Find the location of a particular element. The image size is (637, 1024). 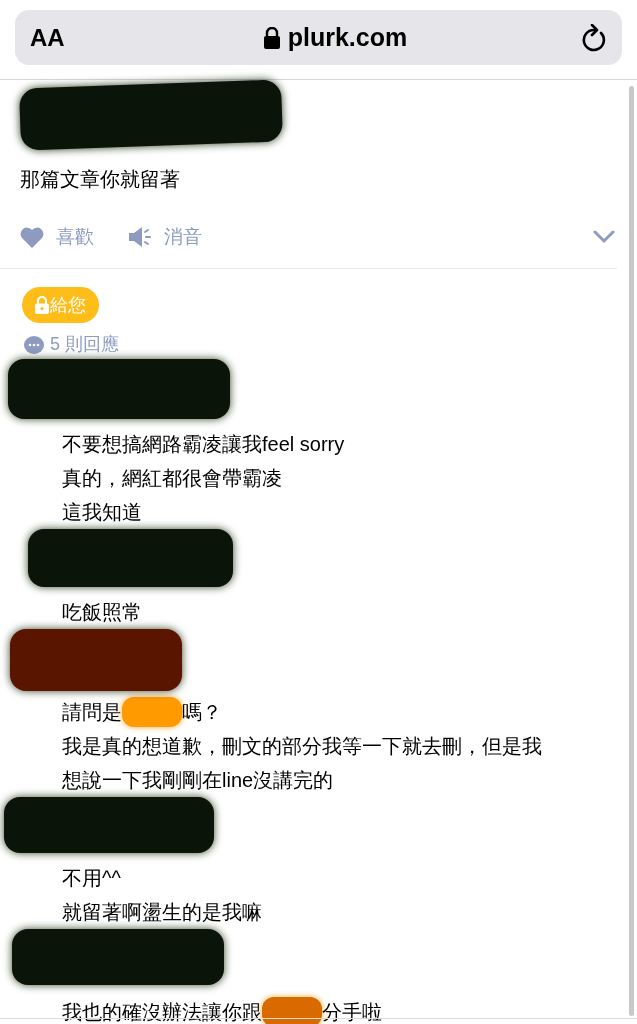

comment-text: 不要想搞網路霸凌讓我feel sorry is located at coordinates (203, 444).